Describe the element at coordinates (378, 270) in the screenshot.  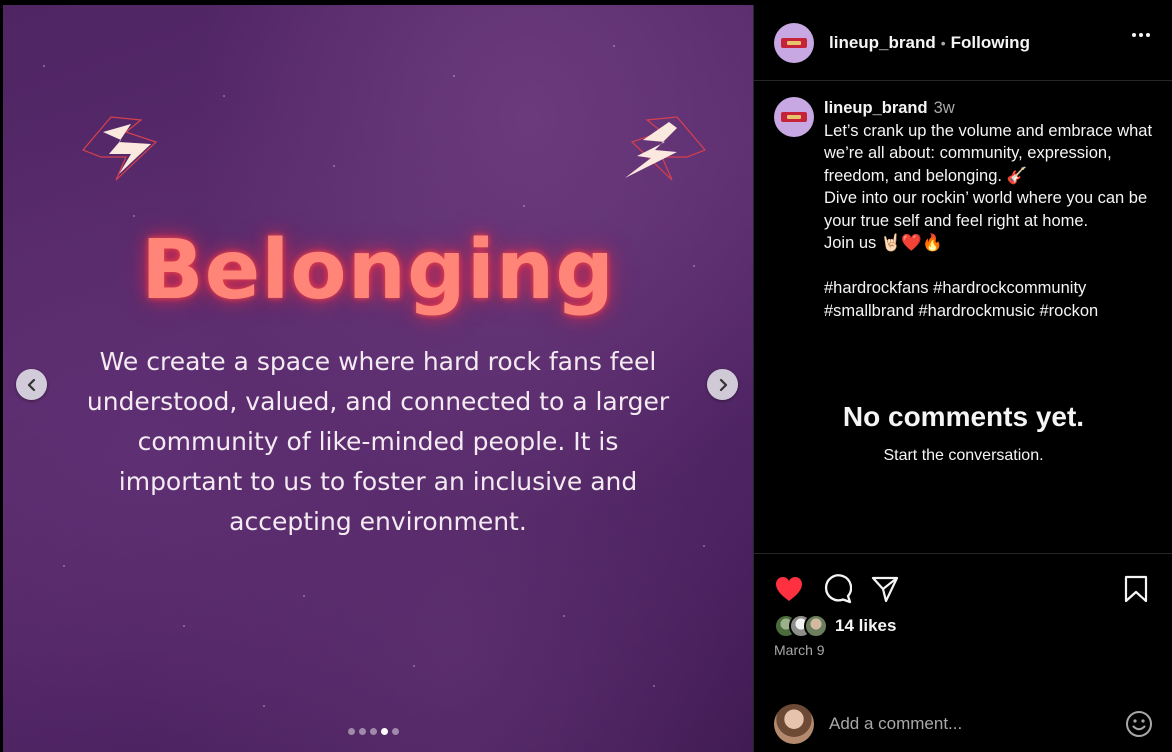
I see `slide-headline: Belonging` at that location.